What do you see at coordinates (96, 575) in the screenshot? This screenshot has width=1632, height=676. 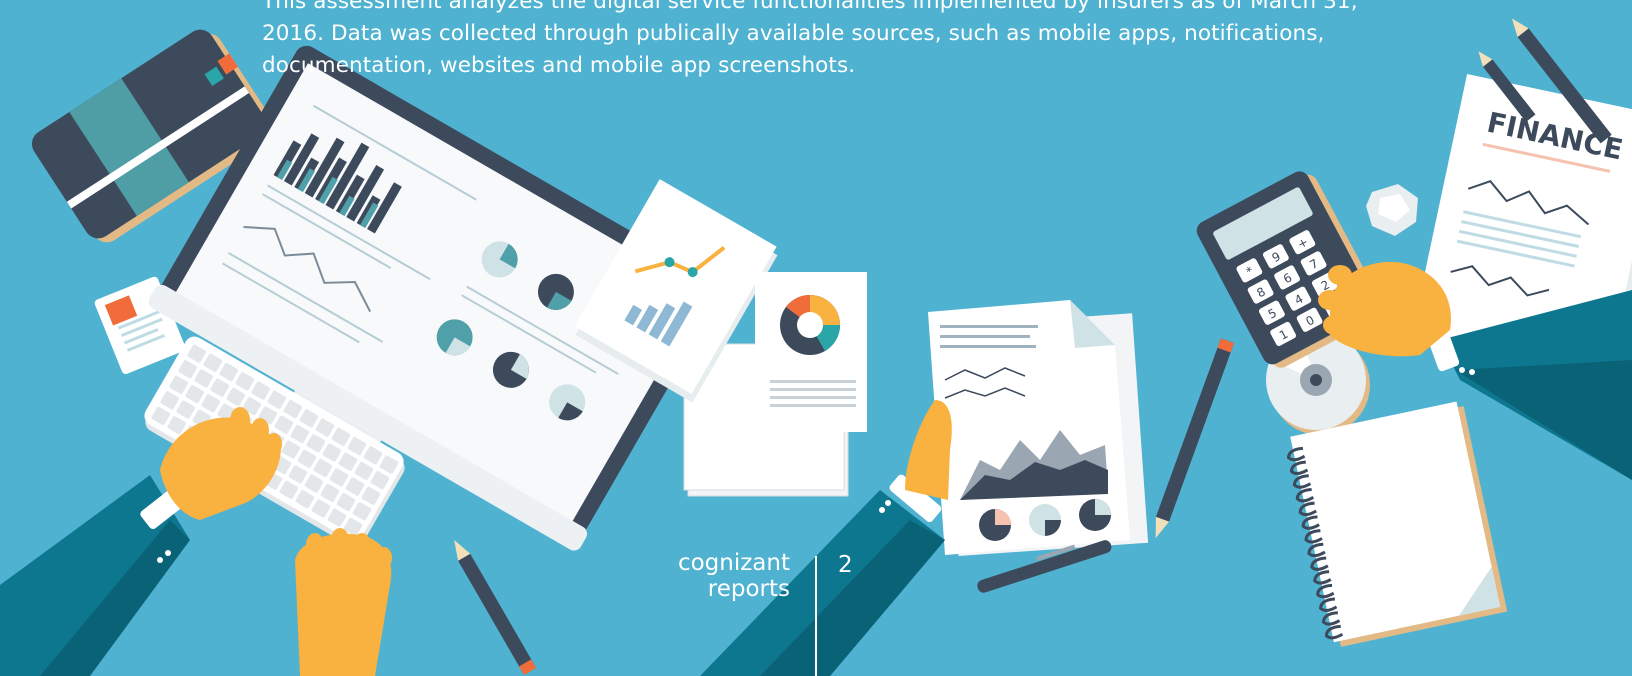 I see `left-arm-icon` at bounding box center [96, 575].